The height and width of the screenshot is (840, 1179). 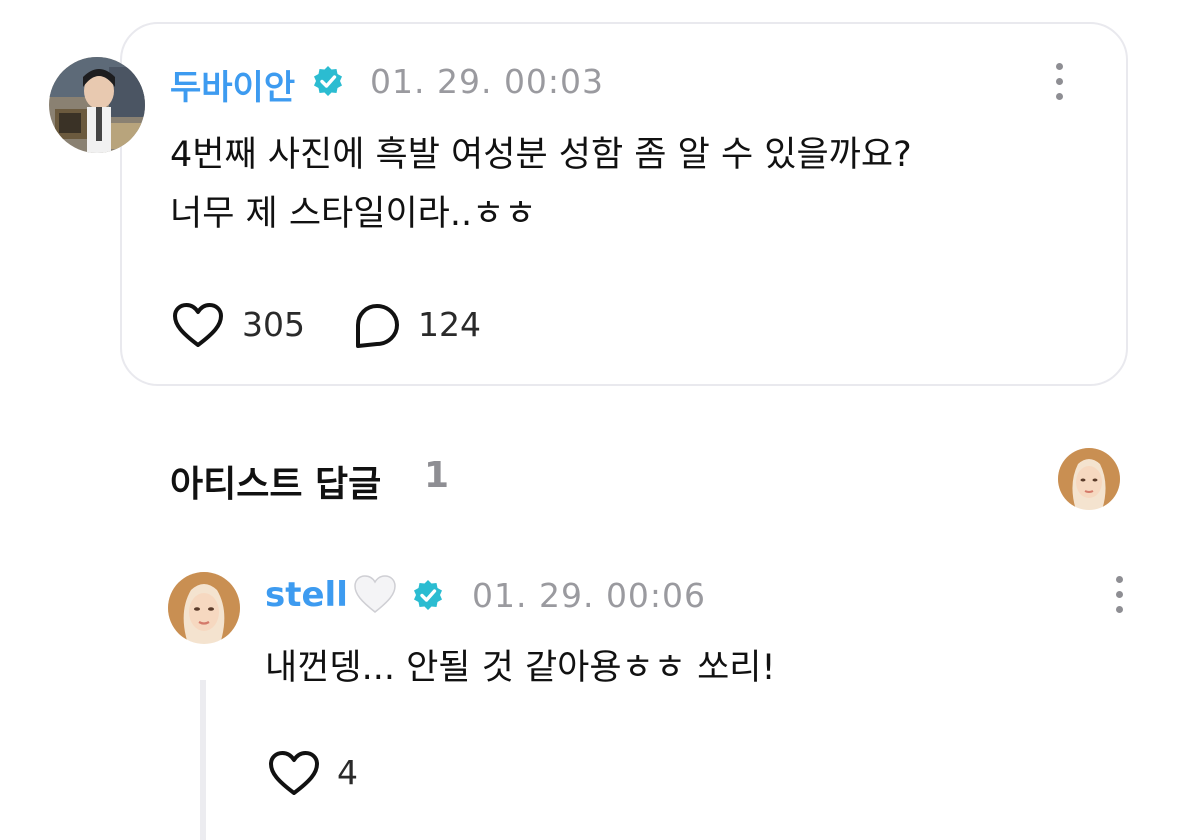 What do you see at coordinates (541, 155) in the screenshot?
I see `comment-text-line1: 4번째 사진에 흑발 여성분 성함 좀 알 수 있을까요?` at bounding box center [541, 155].